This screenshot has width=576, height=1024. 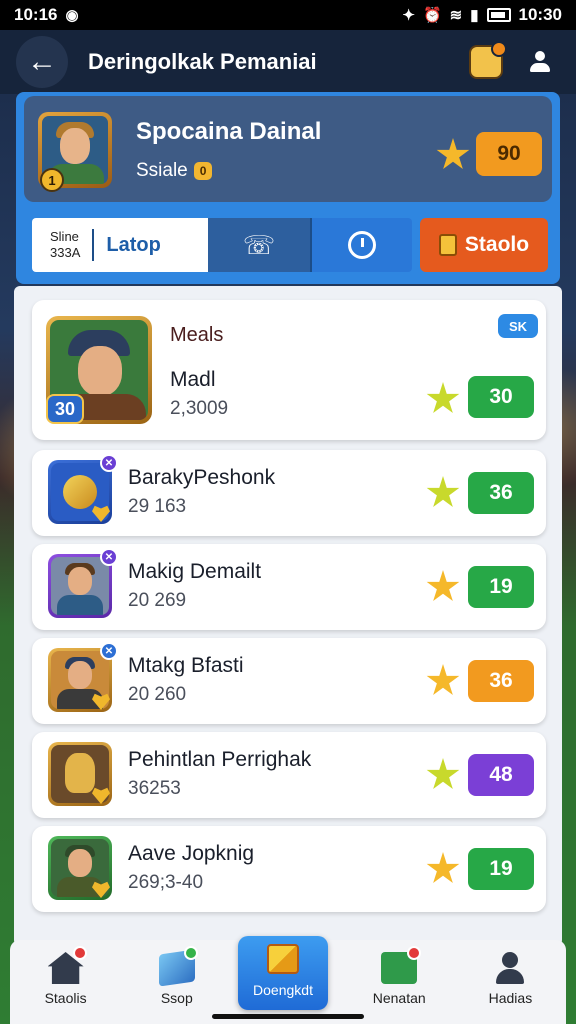 What do you see at coordinates (65, 998) in the screenshot?
I see `nav-label: Staolis` at bounding box center [65, 998].